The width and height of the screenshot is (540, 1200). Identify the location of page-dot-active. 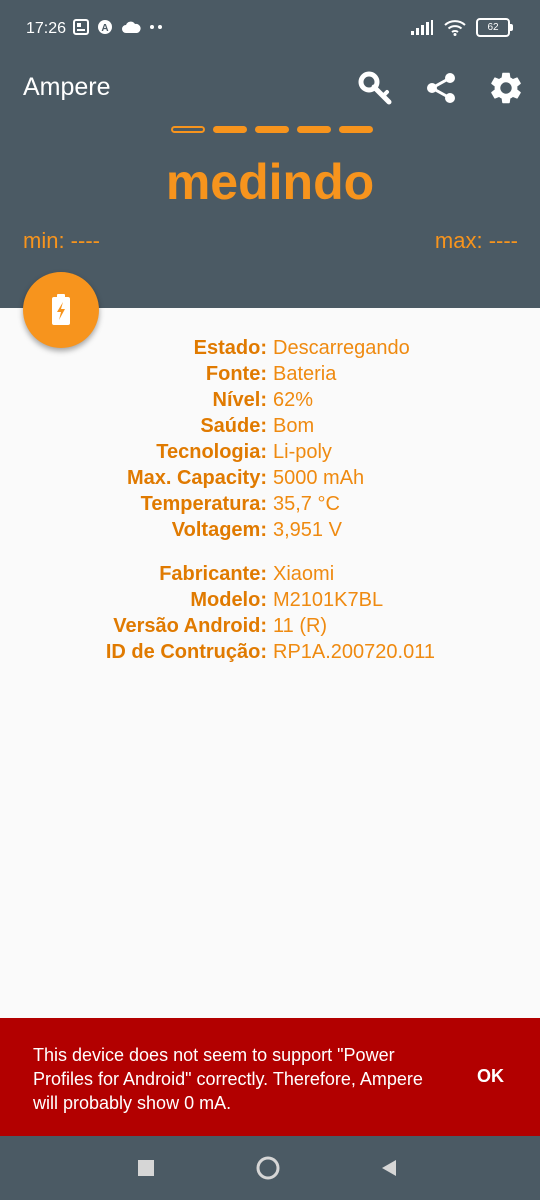
(188, 129).